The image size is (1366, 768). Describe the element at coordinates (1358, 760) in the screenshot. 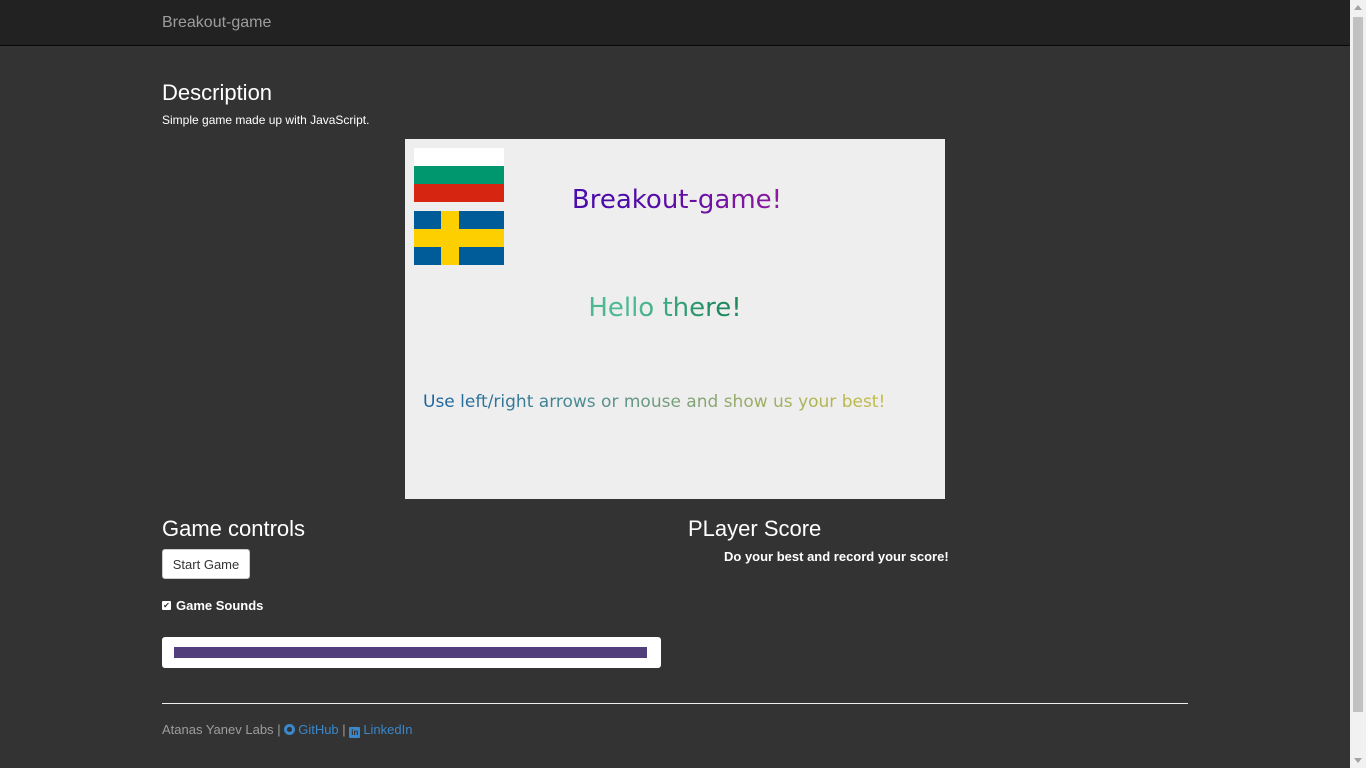

I see `scroll-down-arrow-icon` at that location.